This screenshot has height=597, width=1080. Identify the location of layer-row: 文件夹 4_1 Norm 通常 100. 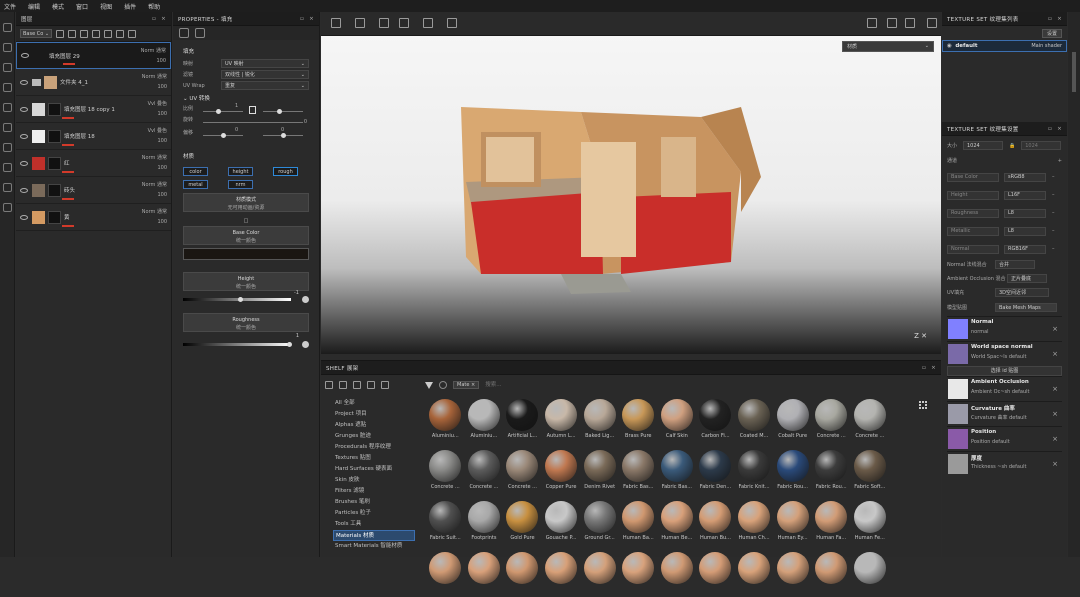
(93, 82).